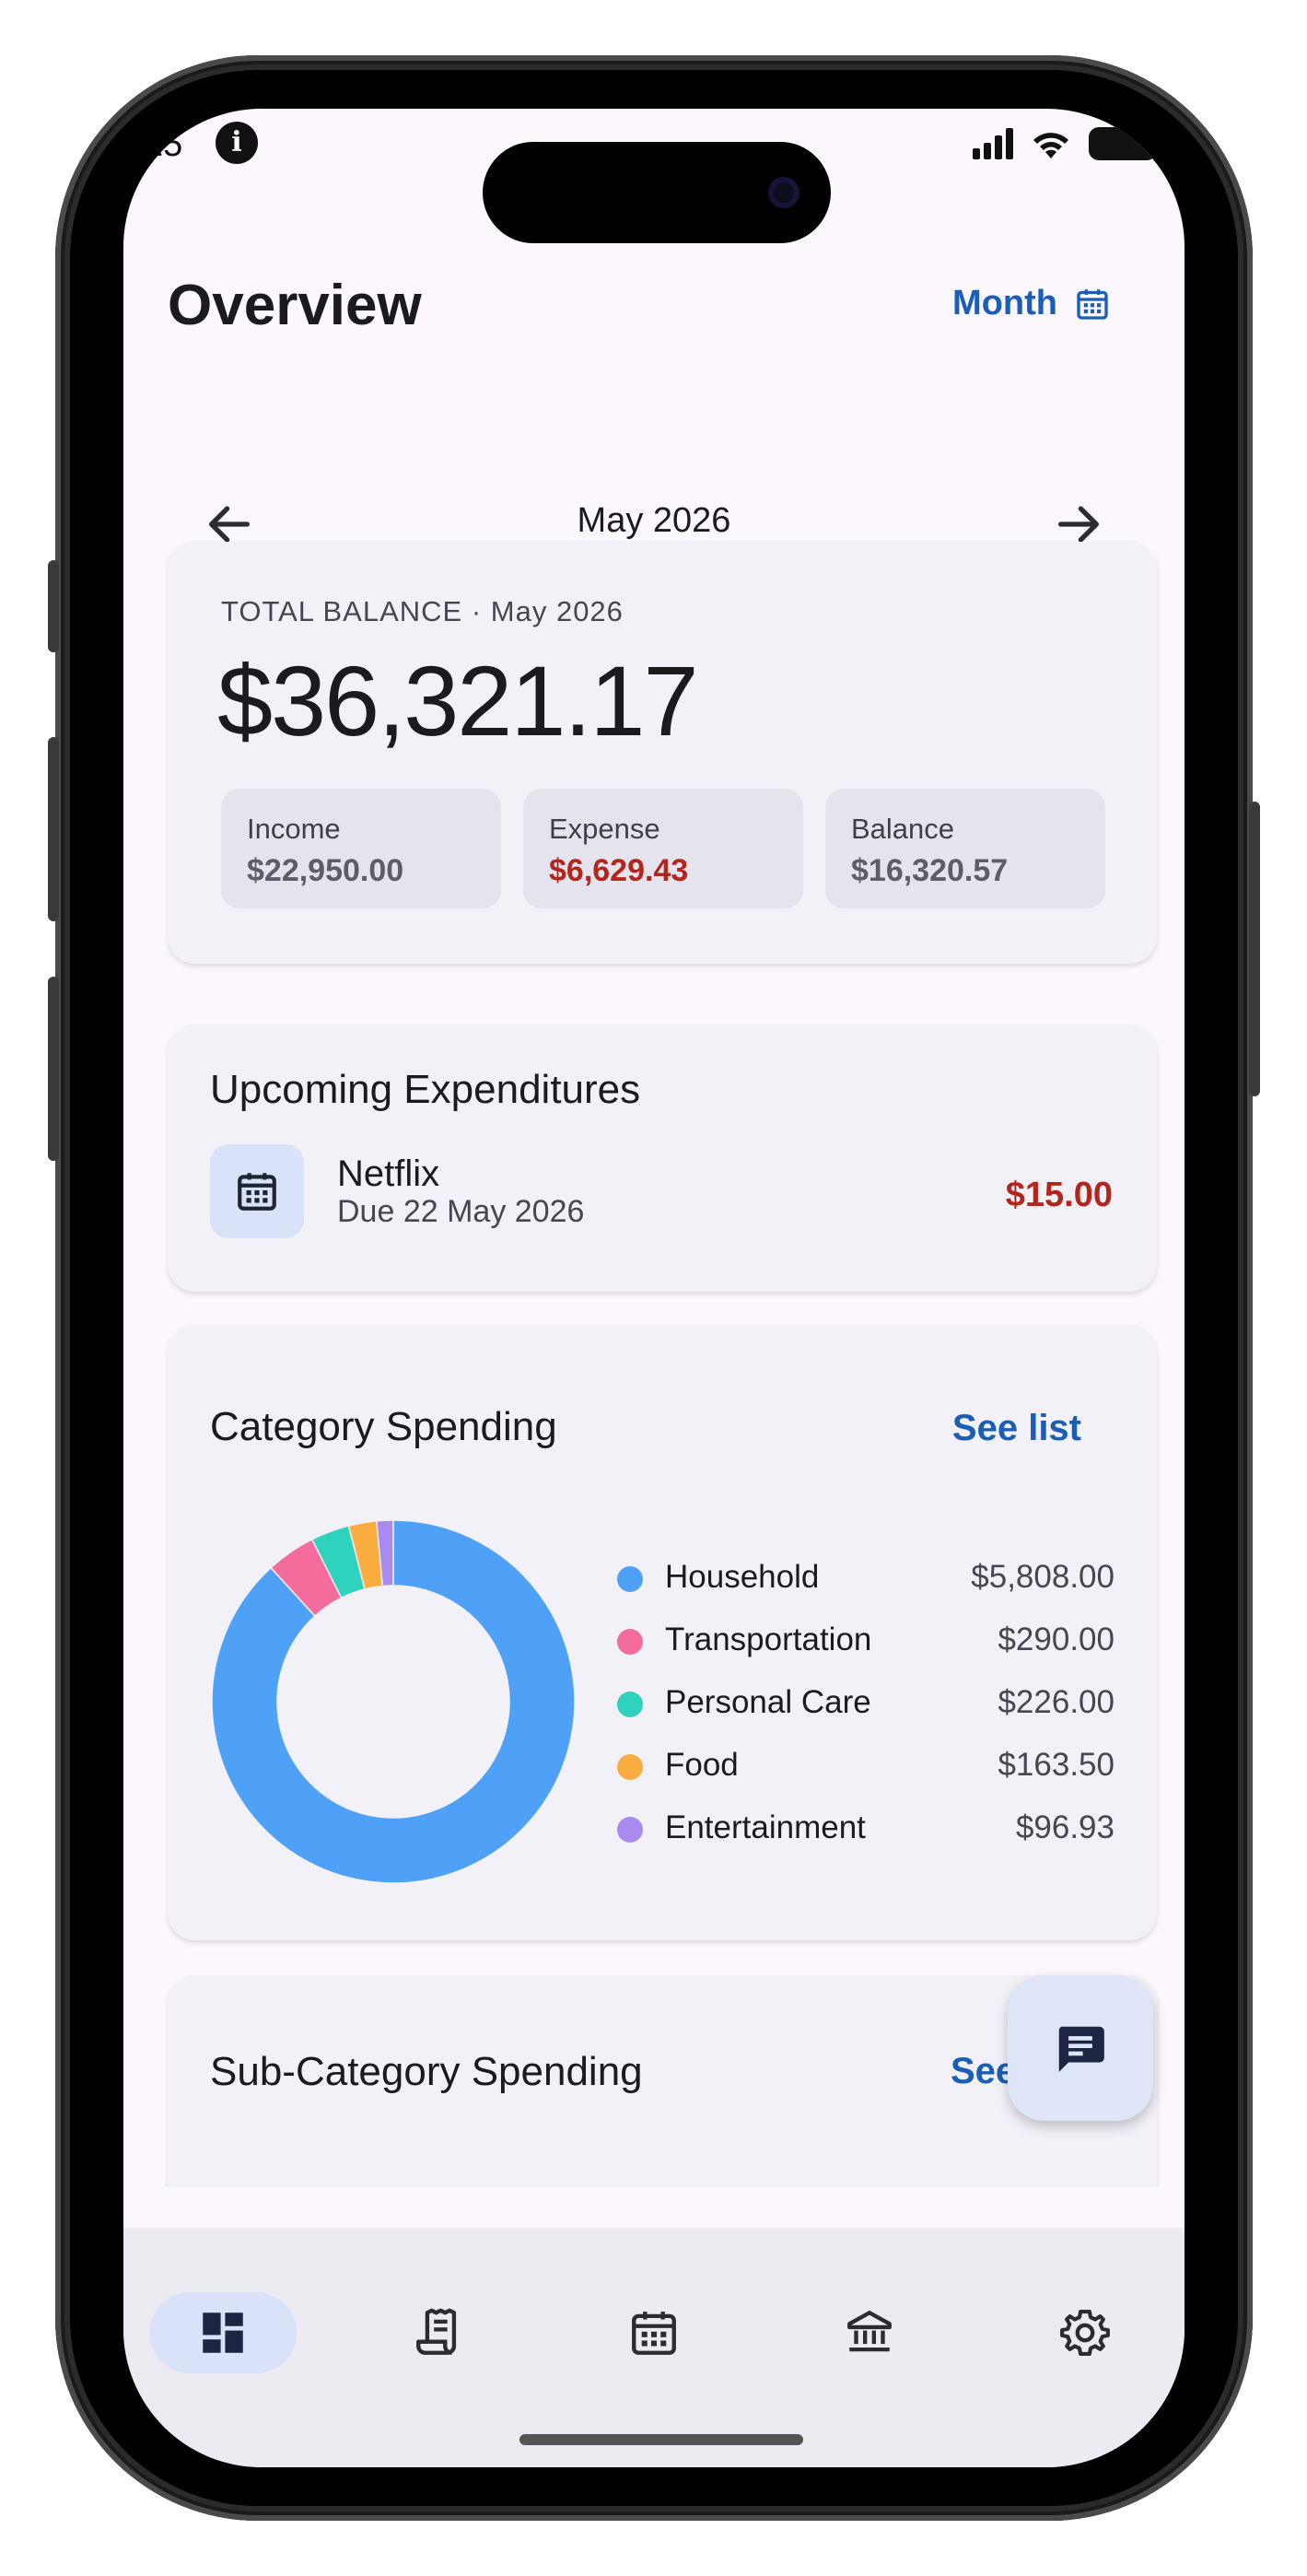  Describe the element at coordinates (654, 520) in the screenshot. I see `month-label: May 2026` at that location.